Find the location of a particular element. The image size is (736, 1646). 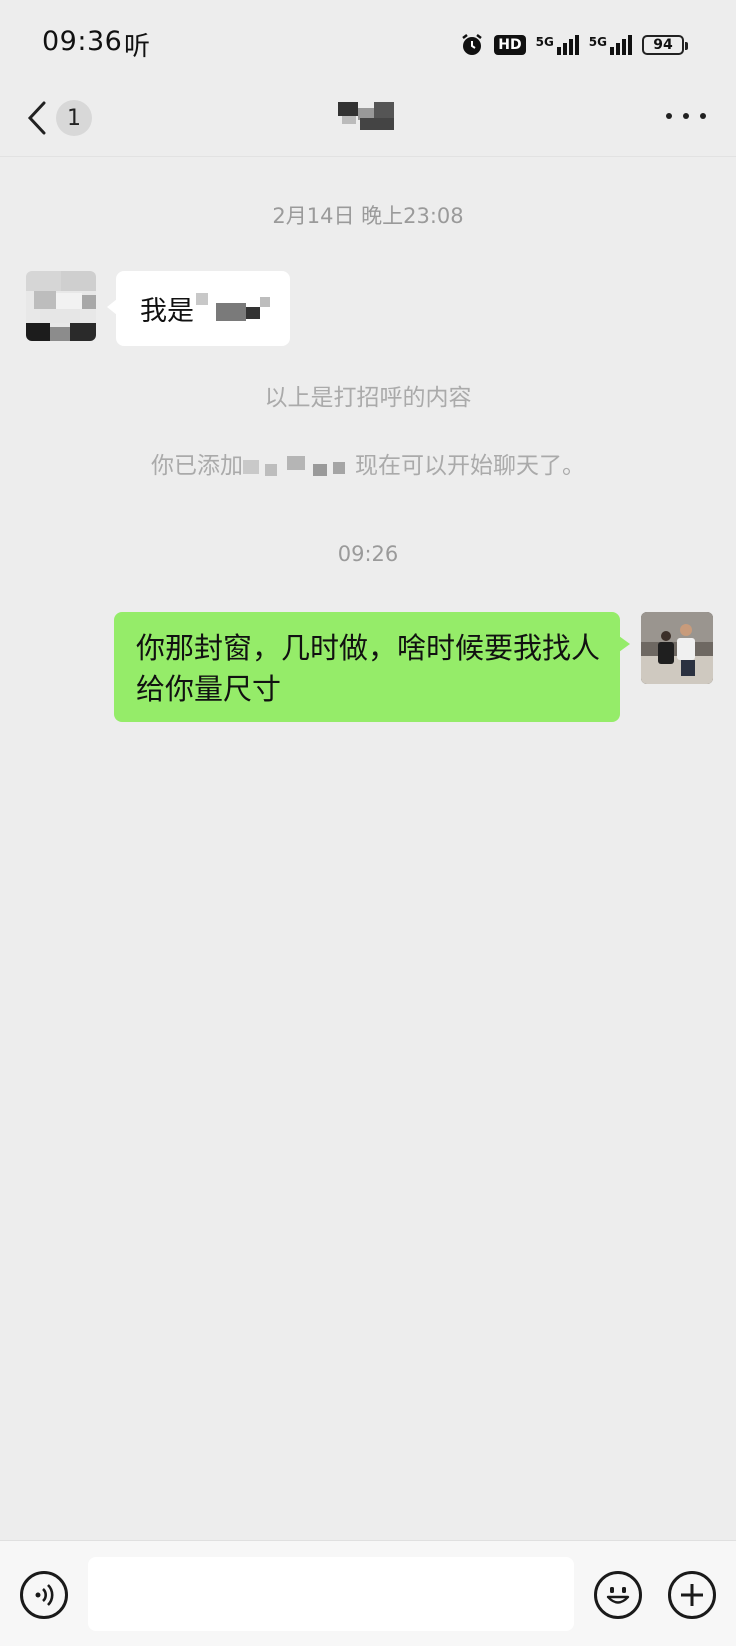

hd-badge: HD is located at coordinates (510, 45).